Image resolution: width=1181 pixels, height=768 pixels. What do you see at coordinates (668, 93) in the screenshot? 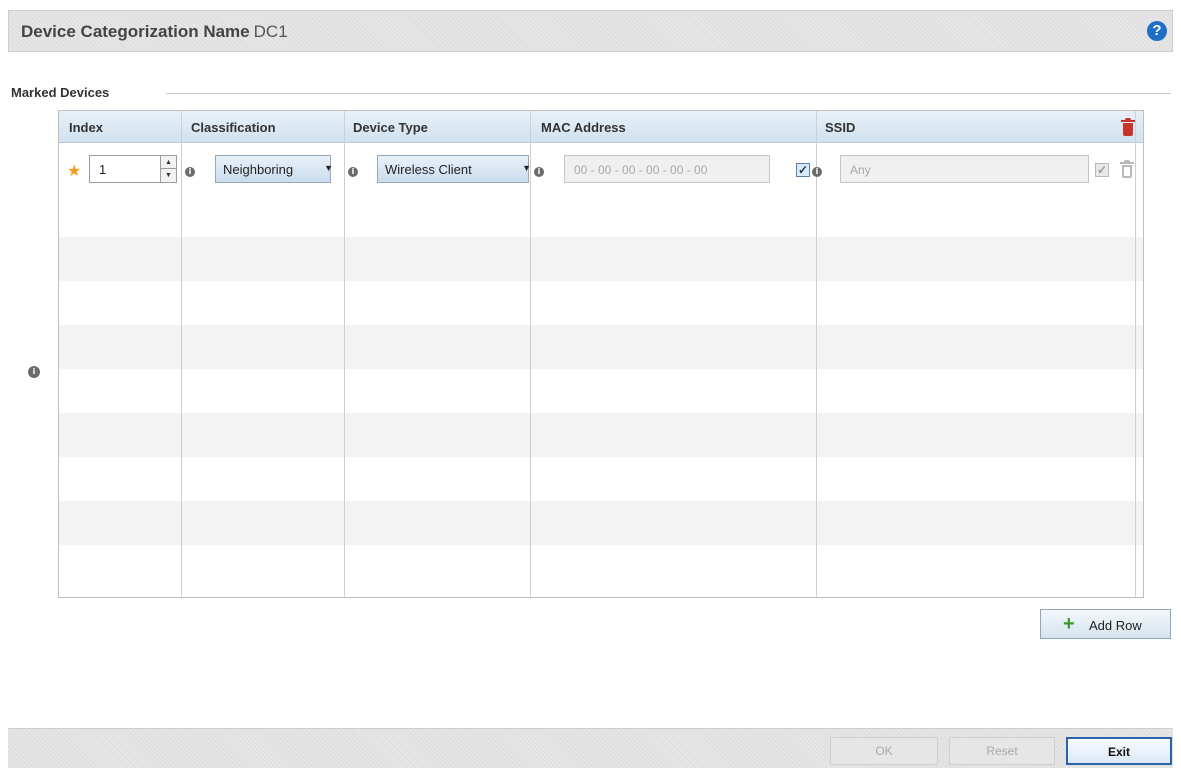
I see `section-divider` at bounding box center [668, 93].